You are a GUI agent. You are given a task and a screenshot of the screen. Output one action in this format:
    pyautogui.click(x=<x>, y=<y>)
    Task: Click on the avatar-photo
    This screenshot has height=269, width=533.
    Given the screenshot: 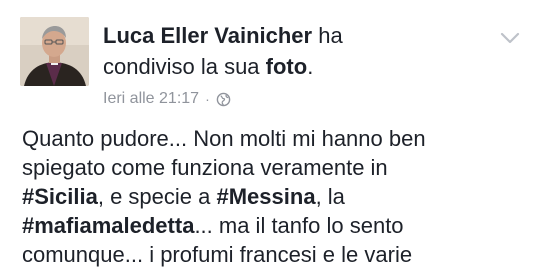 What is the action you would take?
    pyautogui.click(x=54, y=51)
    